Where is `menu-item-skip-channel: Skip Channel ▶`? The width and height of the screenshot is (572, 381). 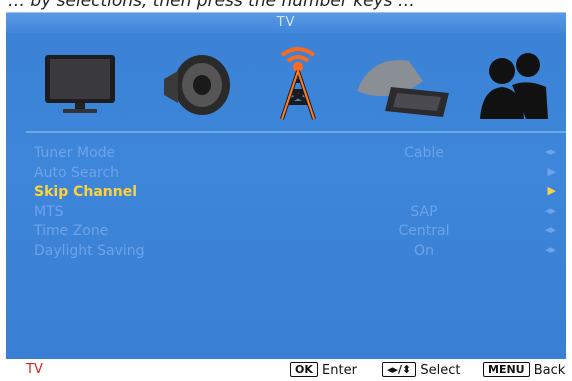
menu-item-skip-channel: Skip Channel ▶ is located at coordinates (295, 194).